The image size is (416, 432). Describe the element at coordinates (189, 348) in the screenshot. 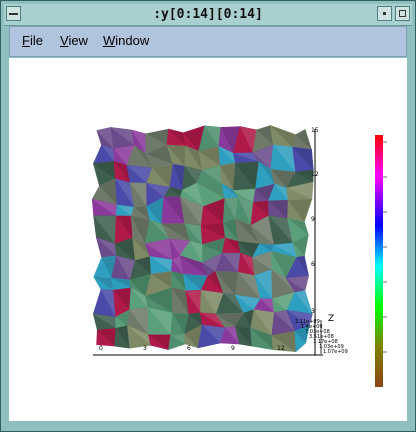

I see `x-tick-2: 6` at that location.